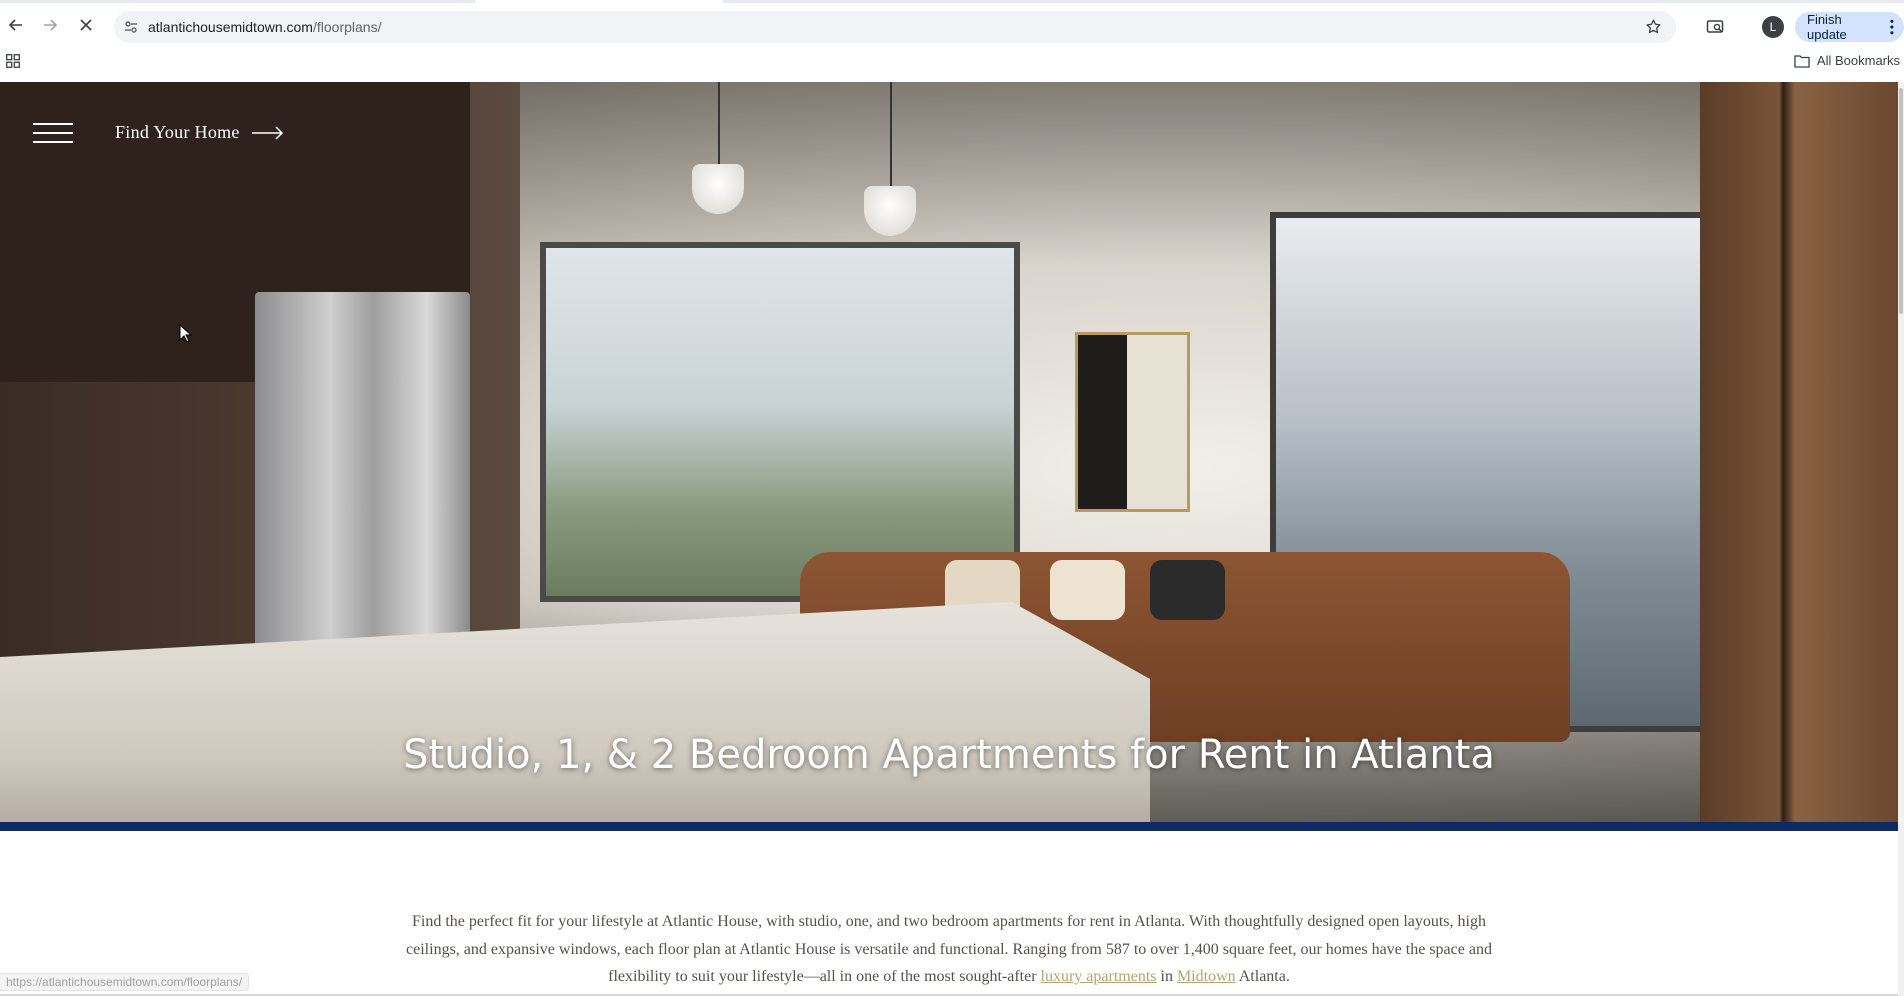  I want to click on folder-icon, so click(1802, 61).